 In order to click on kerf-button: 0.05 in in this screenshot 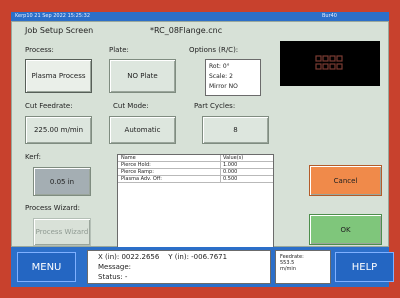, I will do `click(62, 181)`.